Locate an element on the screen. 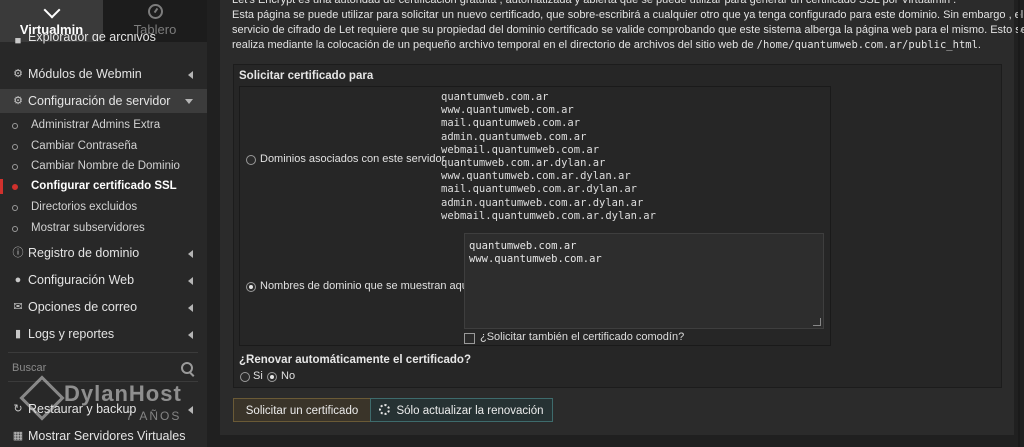 This screenshot has height=447, width=1024. sidebar-item-domain-registration: ⓘ Registro de dominio is located at coordinates (103, 253).